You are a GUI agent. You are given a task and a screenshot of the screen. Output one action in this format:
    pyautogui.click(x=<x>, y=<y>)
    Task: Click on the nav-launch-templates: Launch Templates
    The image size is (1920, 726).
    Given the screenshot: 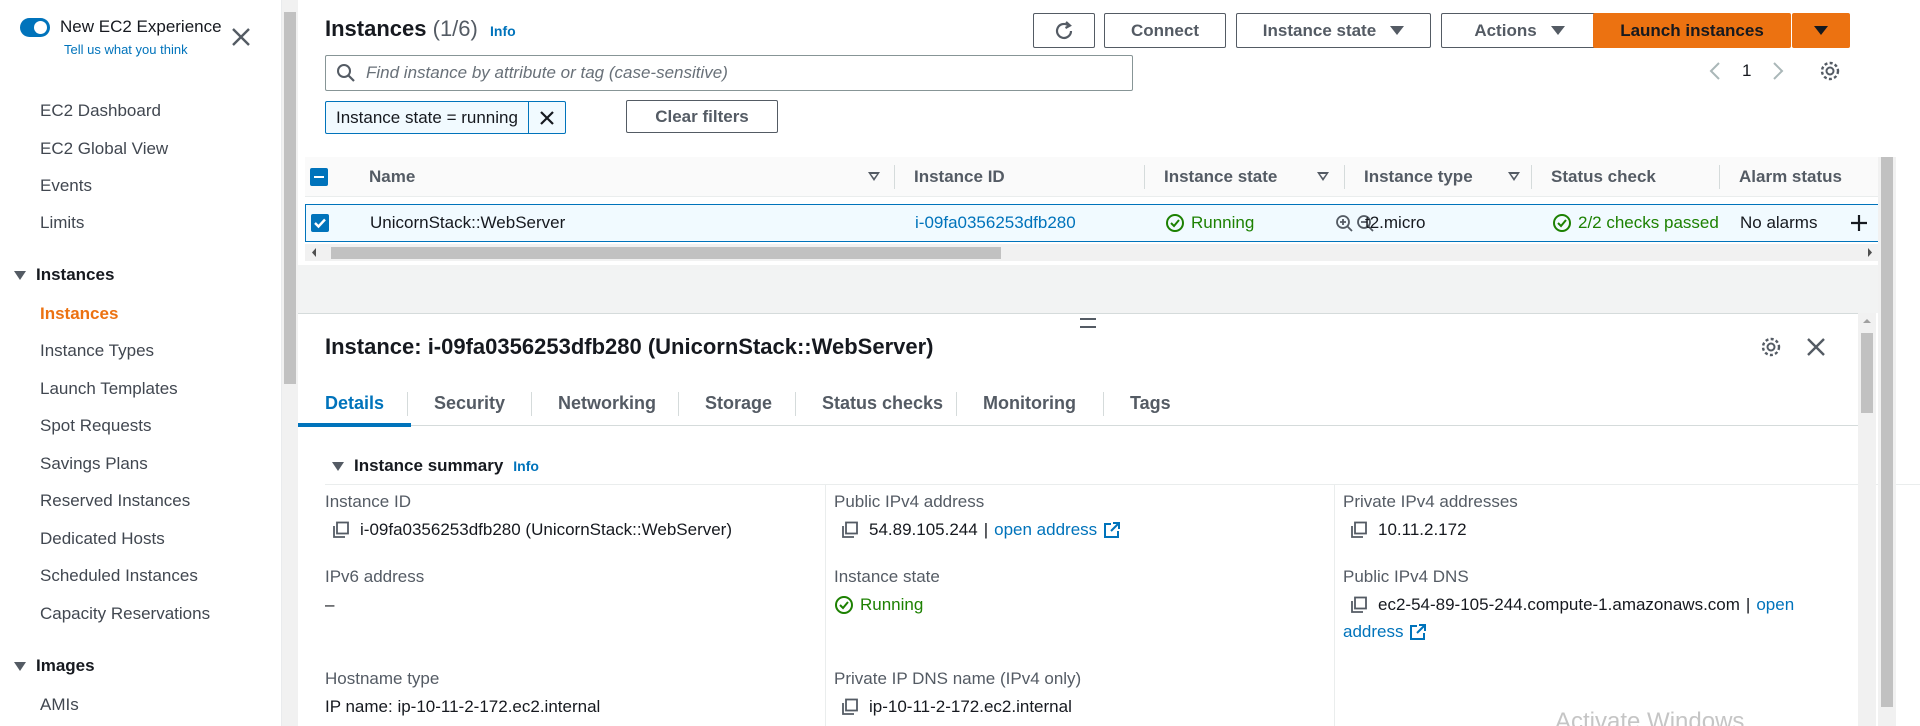 What is the action you would take?
    pyautogui.click(x=109, y=389)
    